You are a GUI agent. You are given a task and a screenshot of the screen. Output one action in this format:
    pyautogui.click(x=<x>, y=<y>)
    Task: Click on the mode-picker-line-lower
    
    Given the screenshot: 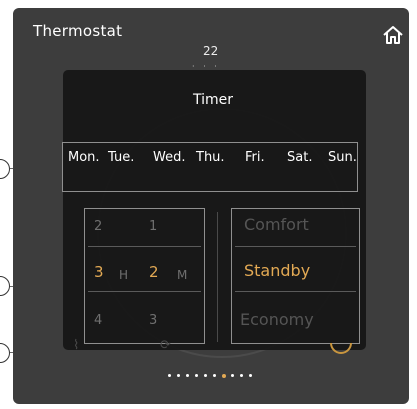 What is the action you would take?
    pyautogui.click(x=295, y=291)
    